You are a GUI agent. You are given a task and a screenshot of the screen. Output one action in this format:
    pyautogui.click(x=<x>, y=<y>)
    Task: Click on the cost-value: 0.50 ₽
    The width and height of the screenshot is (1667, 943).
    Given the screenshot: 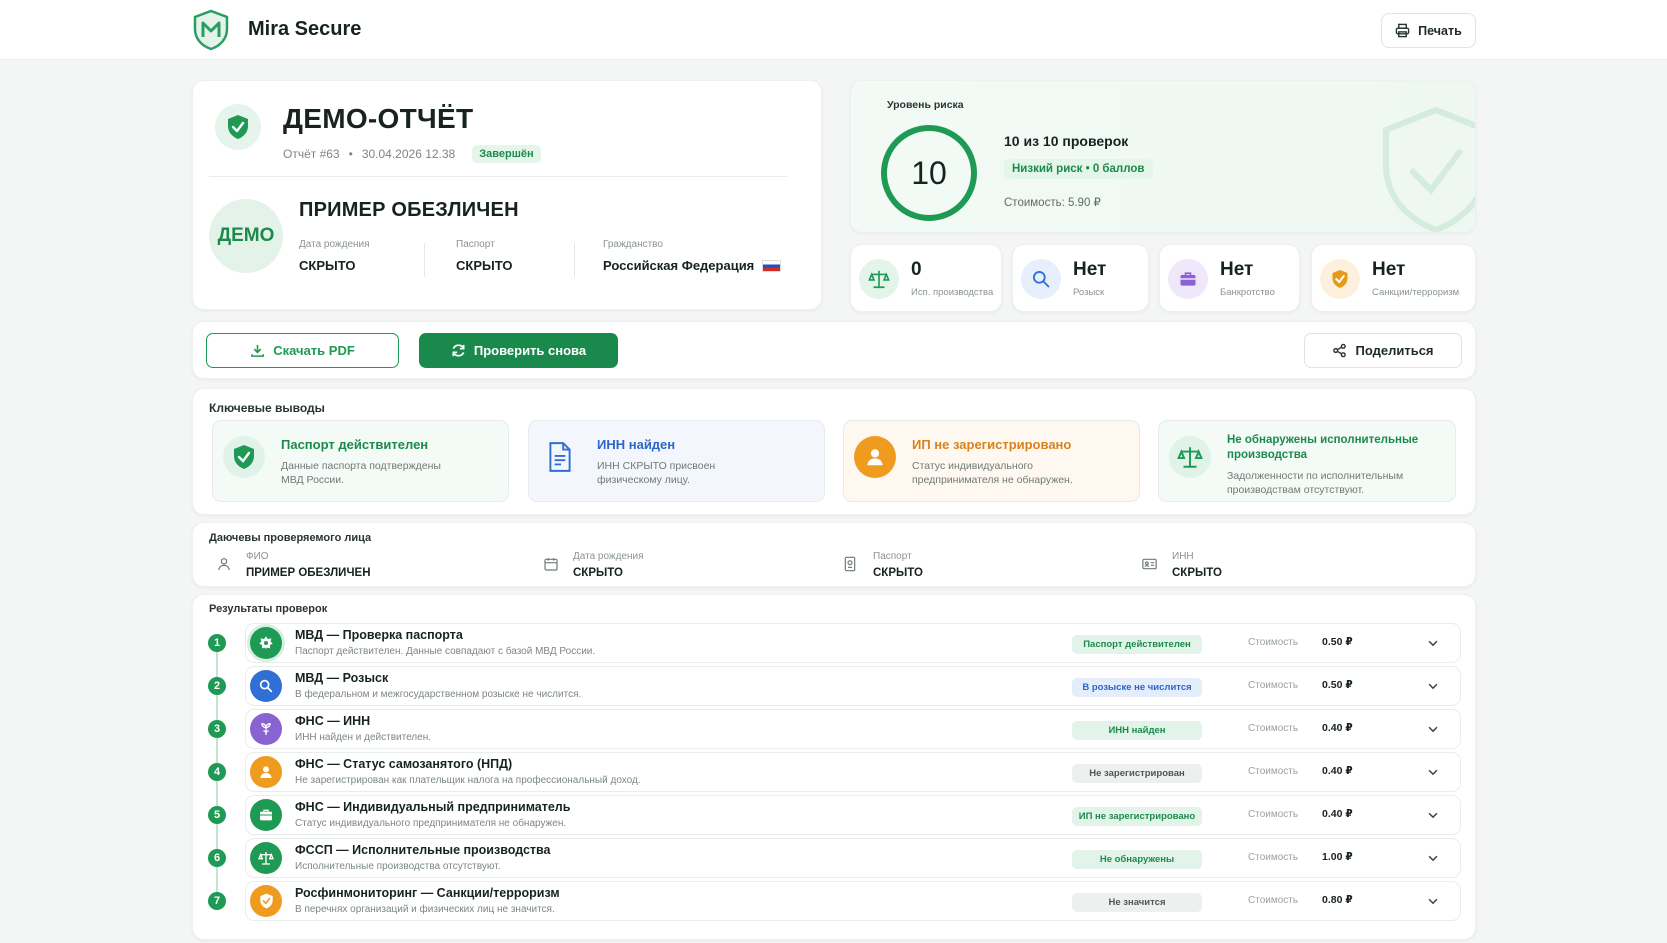 What is the action you would take?
    pyautogui.click(x=1337, y=642)
    